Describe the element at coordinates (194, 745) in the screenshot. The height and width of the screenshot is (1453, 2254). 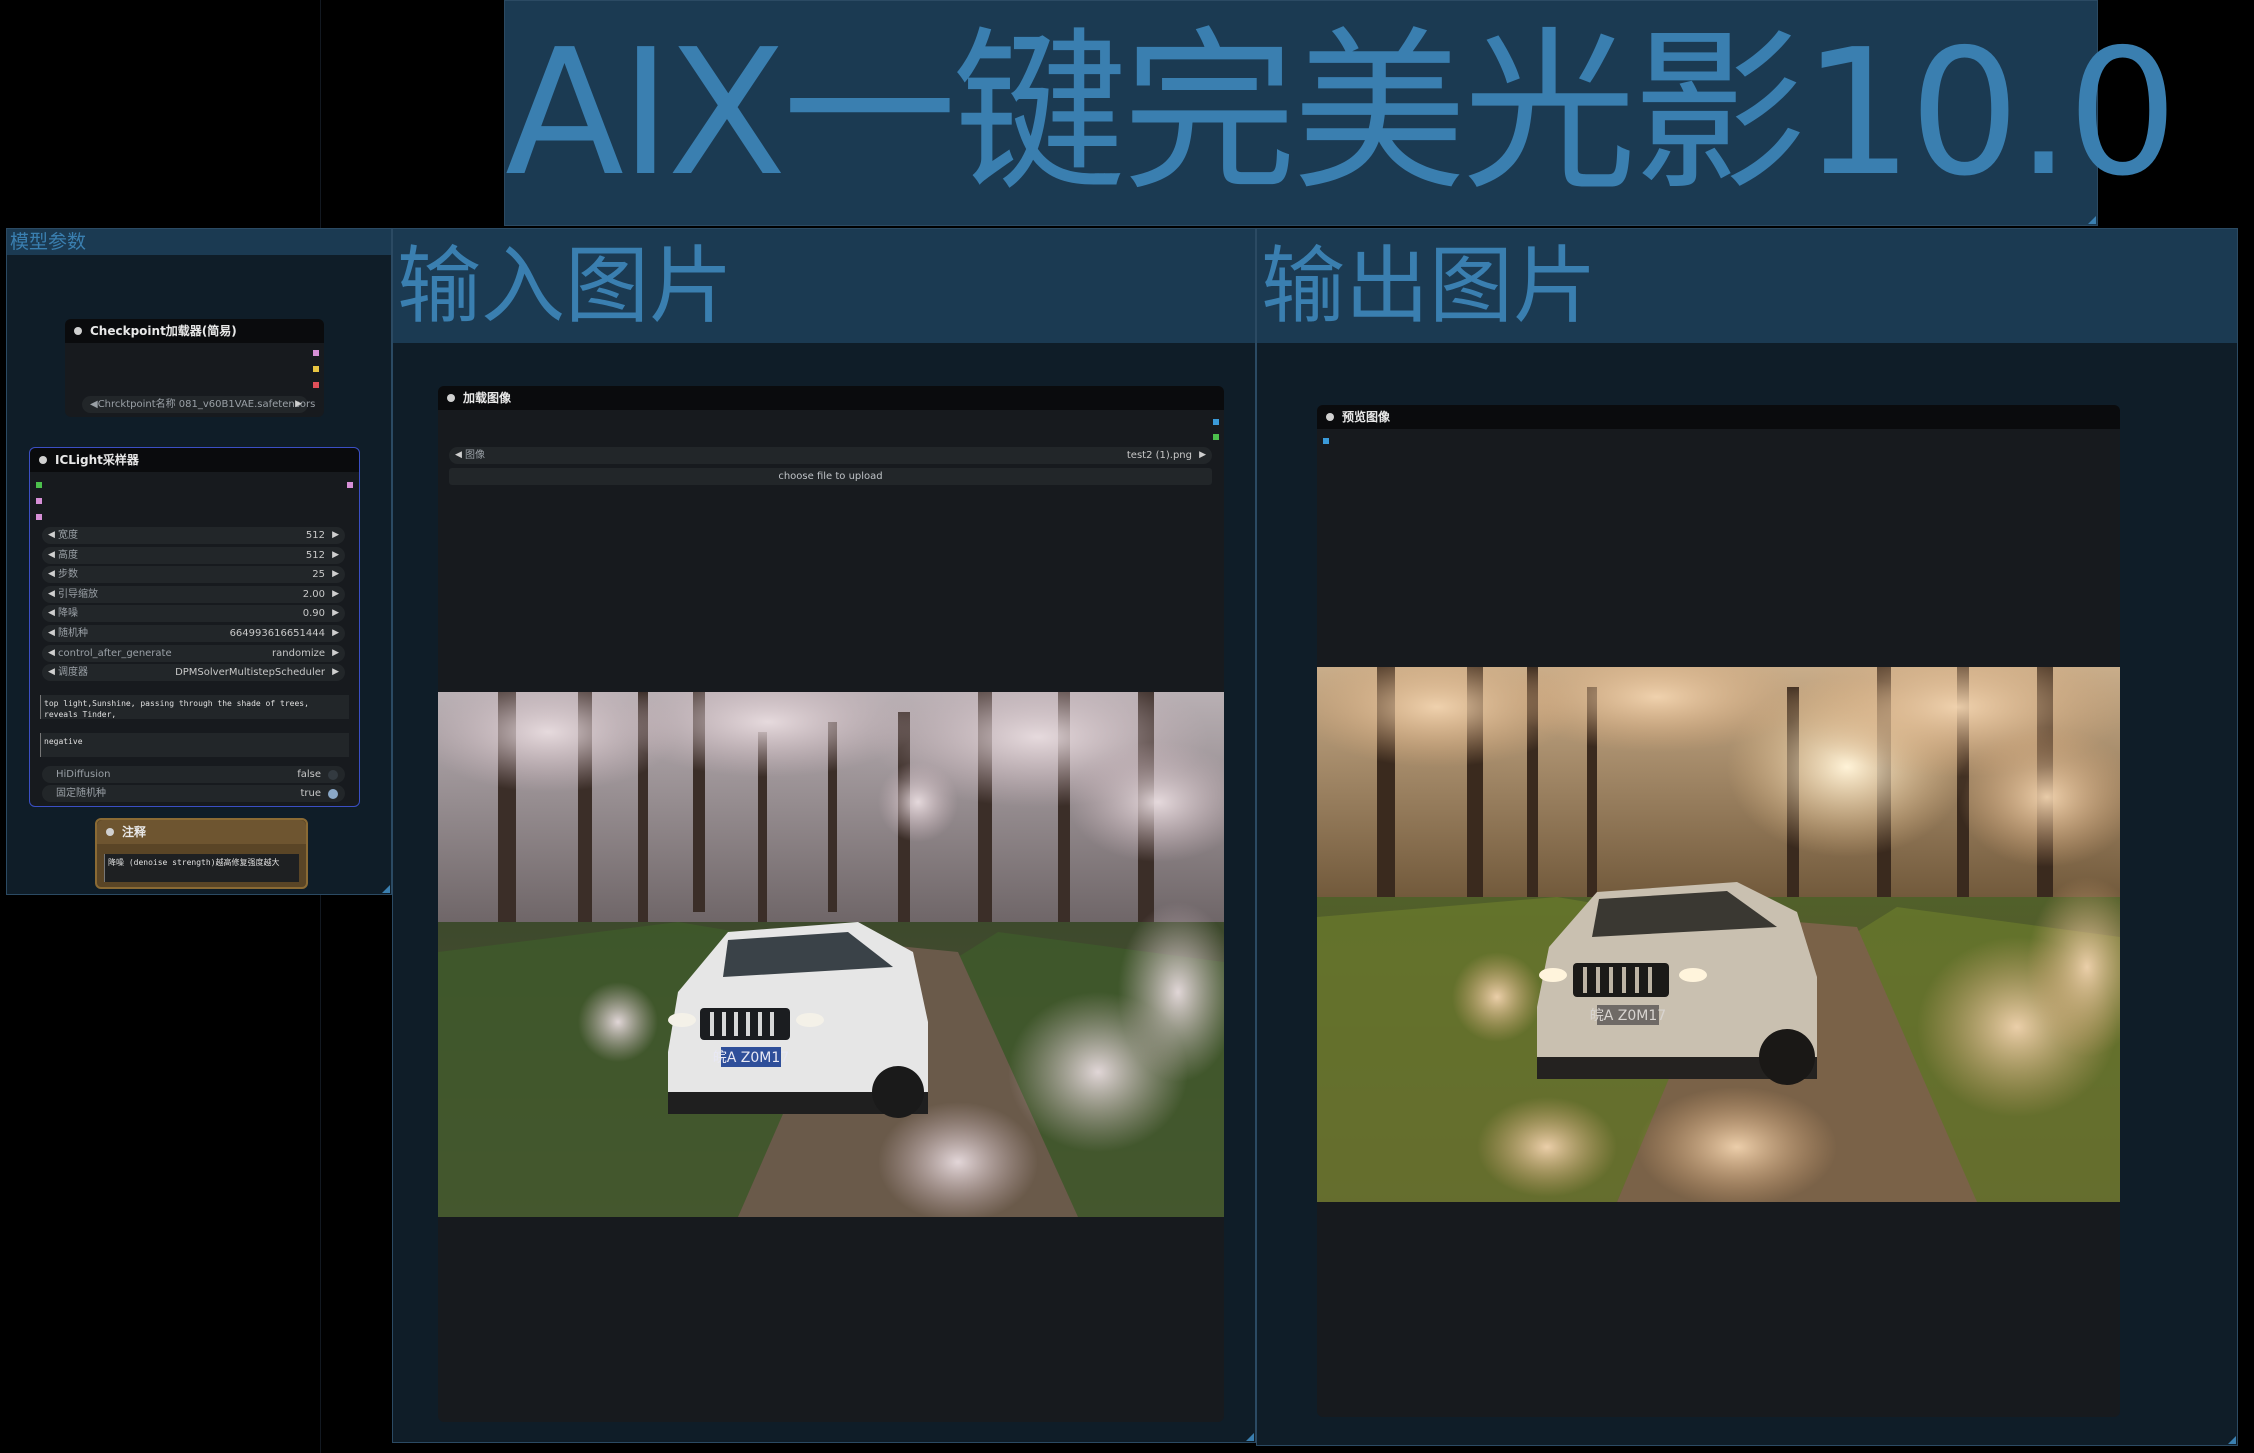
I see `negative-prompt-textarea: negative` at that location.